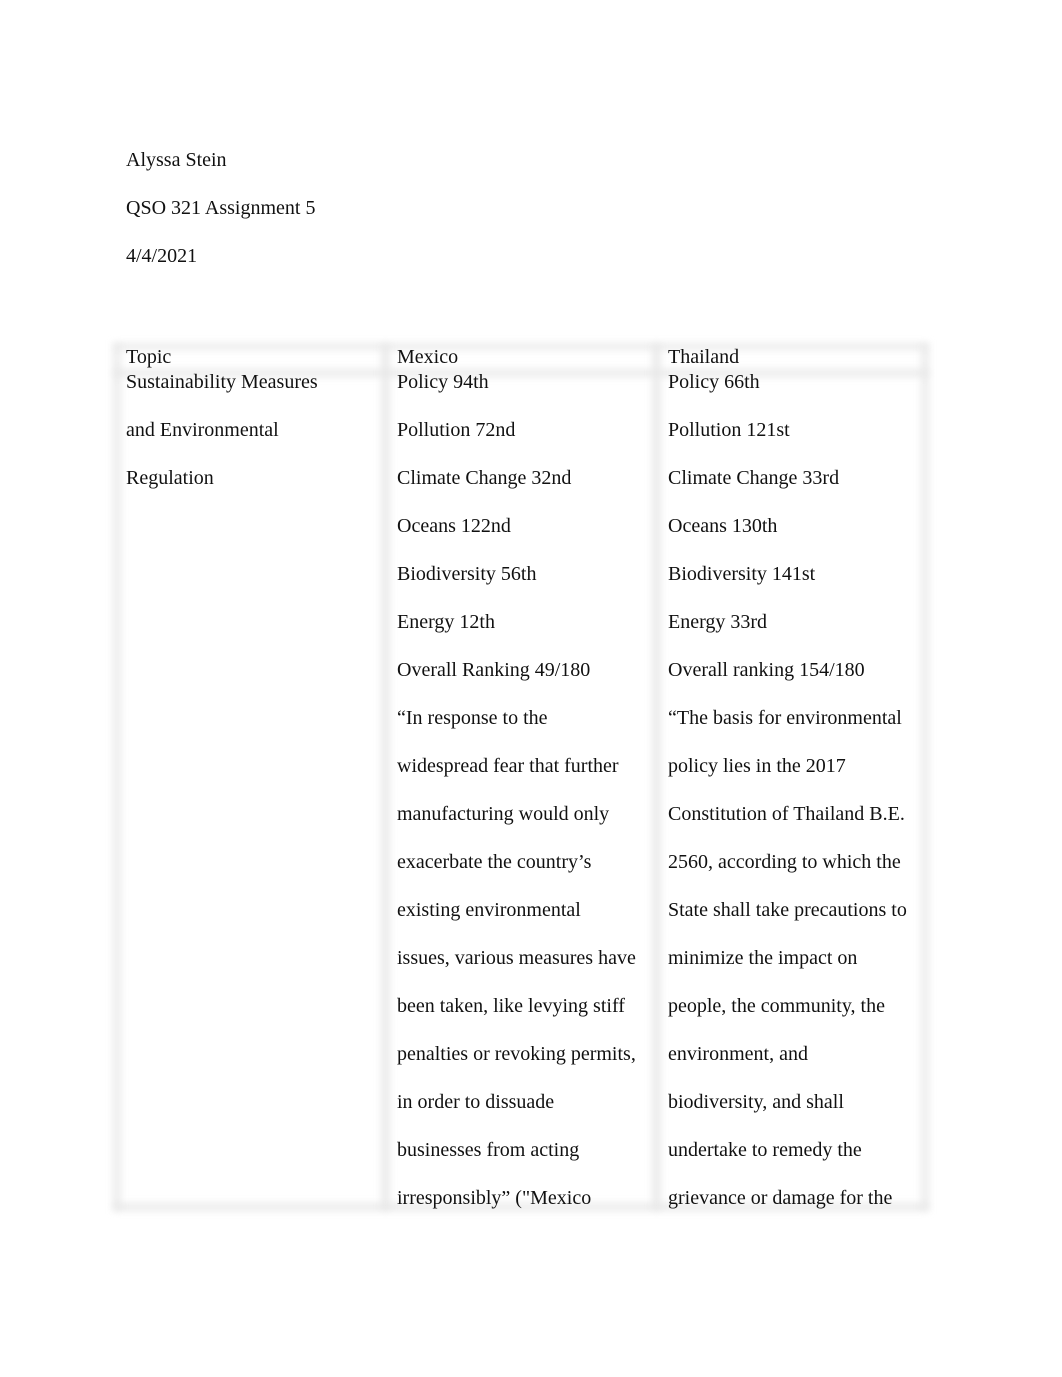  I want to click on mexico-line: widespread fear that further, so click(508, 766).